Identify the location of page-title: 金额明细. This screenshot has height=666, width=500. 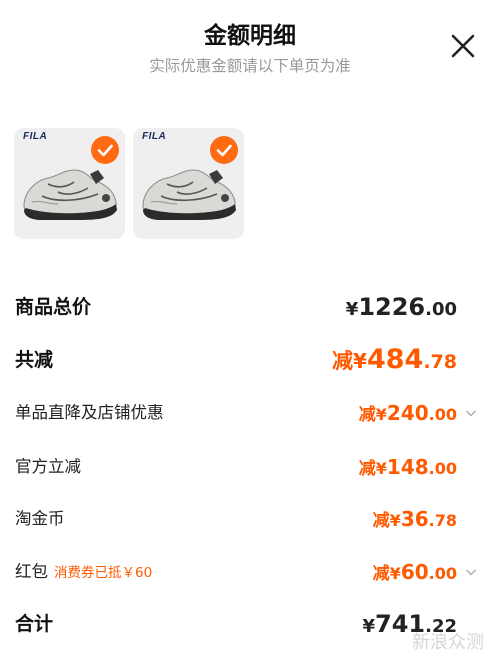
(250, 36).